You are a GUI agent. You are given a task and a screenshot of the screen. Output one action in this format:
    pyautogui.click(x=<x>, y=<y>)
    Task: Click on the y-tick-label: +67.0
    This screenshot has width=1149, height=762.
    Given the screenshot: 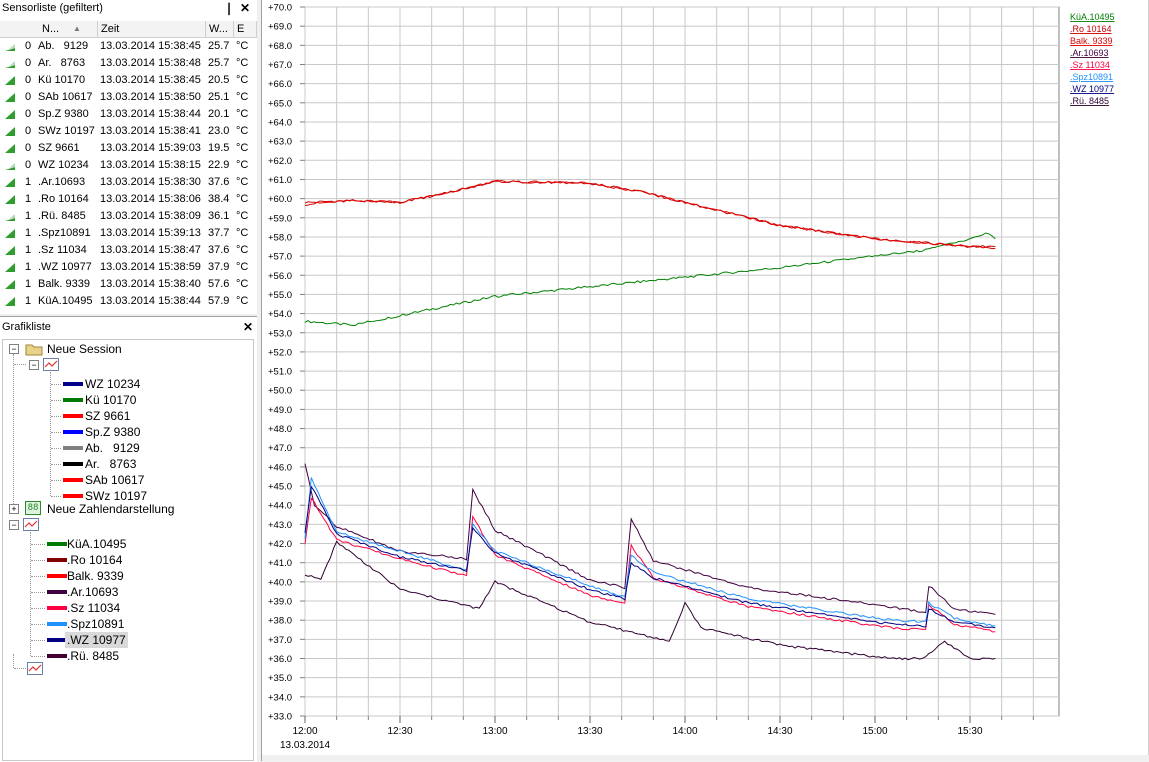 What is the action you would take?
    pyautogui.click(x=280, y=65)
    